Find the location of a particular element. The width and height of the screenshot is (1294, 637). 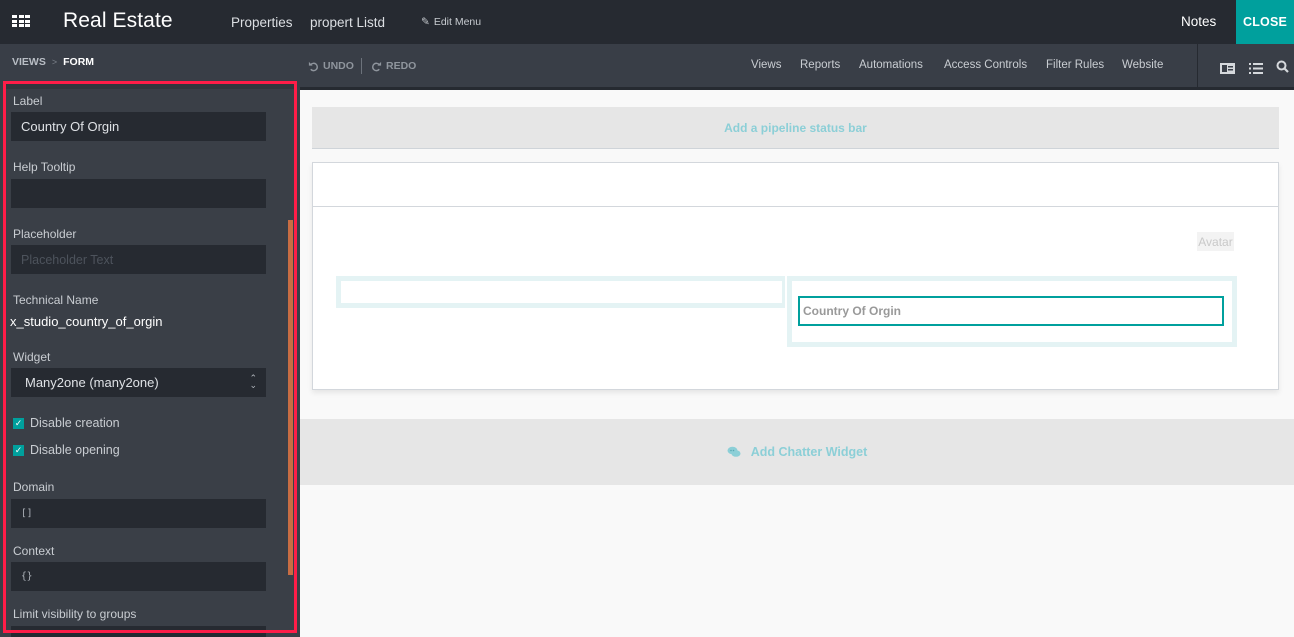

studio-menu-automations: Automations is located at coordinates (891, 65).